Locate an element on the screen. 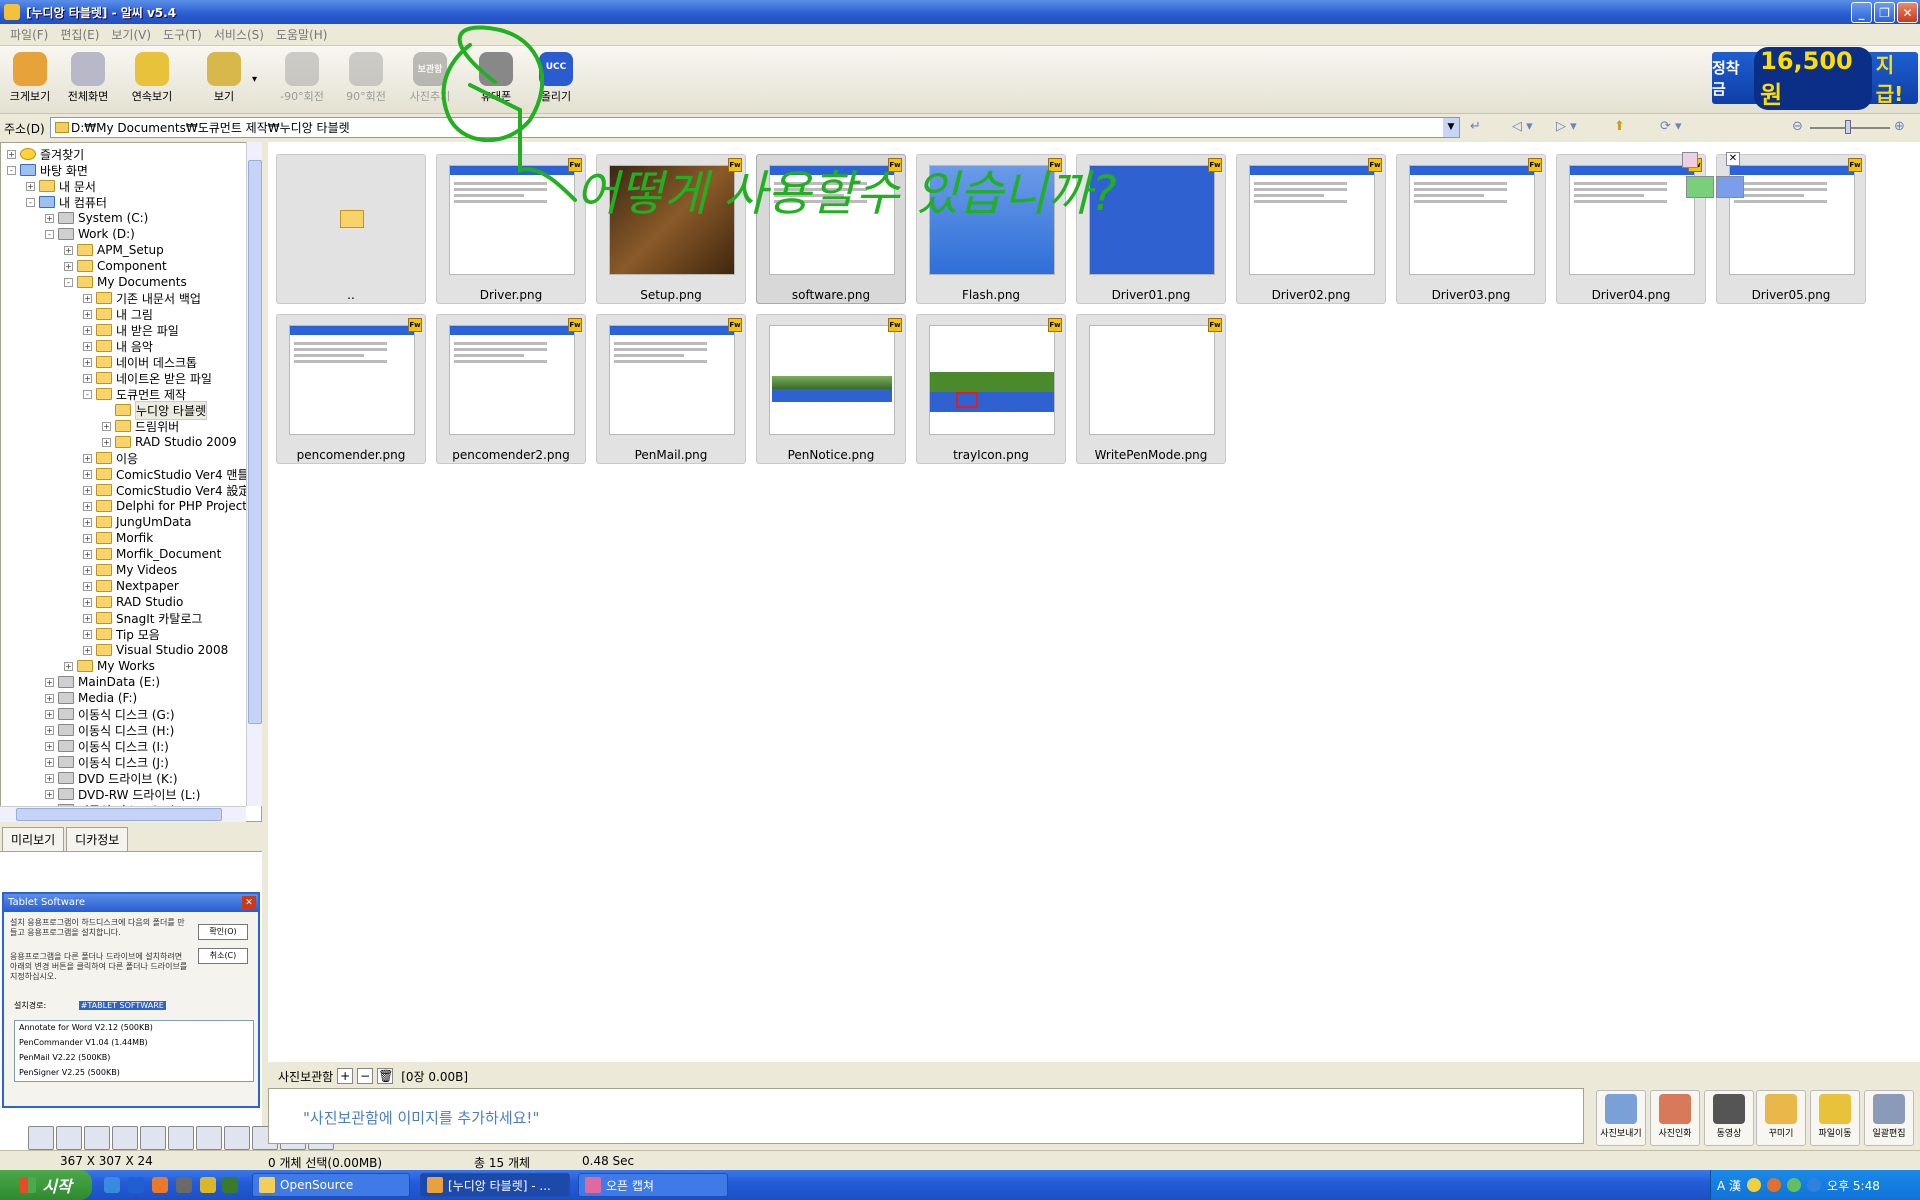 This screenshot has width=1920, height=1200. dot-tool-icon is located at coordinates (125, 1138).